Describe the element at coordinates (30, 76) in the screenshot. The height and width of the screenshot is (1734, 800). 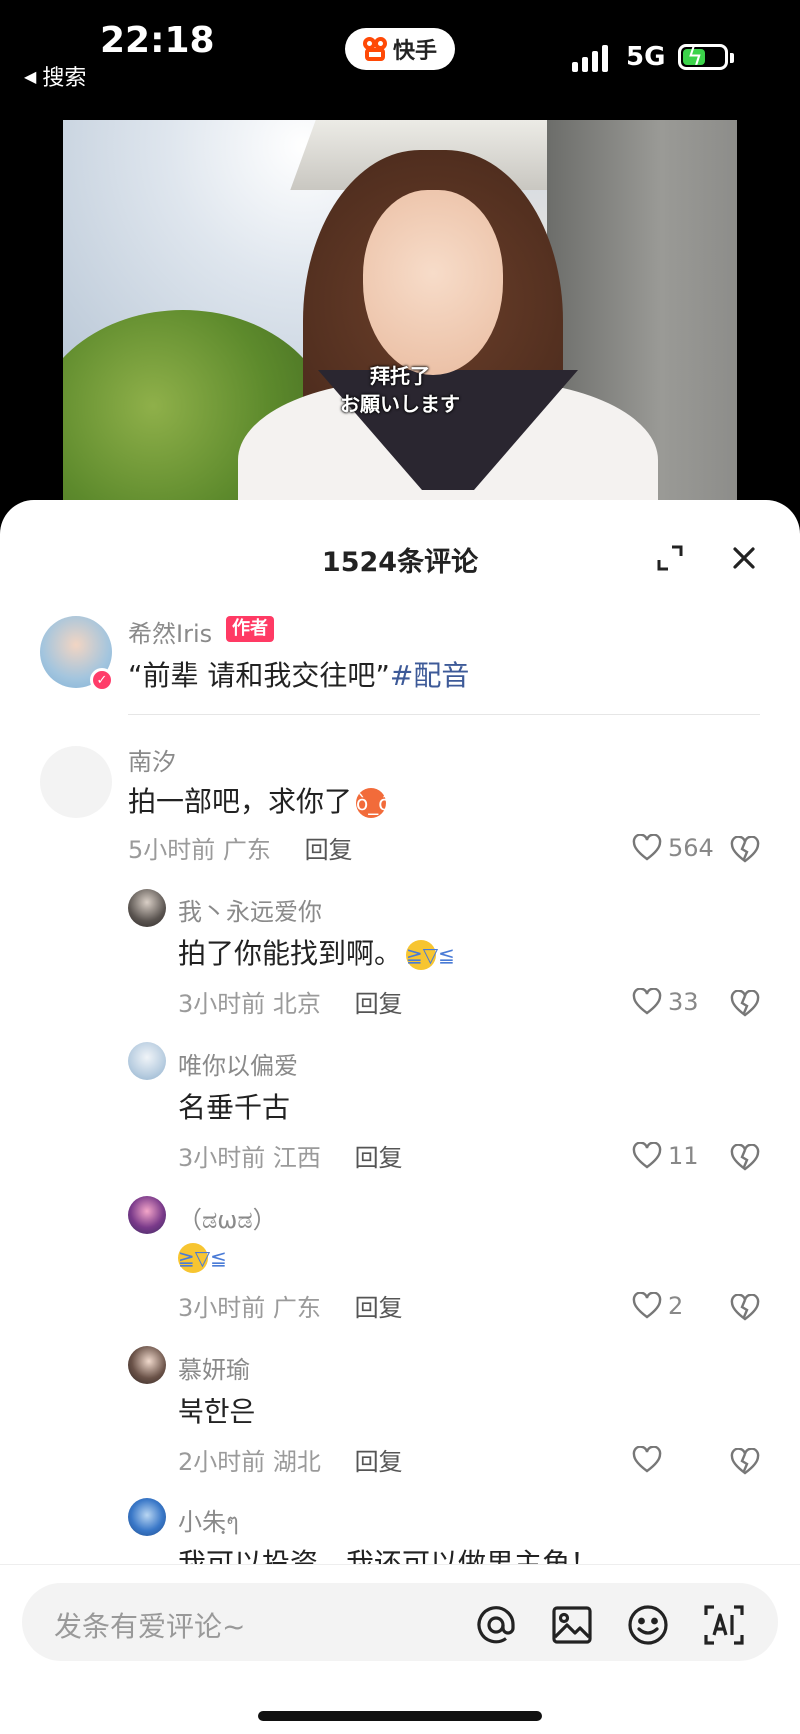
I see `back-triangle-icon: ◀` at that location.